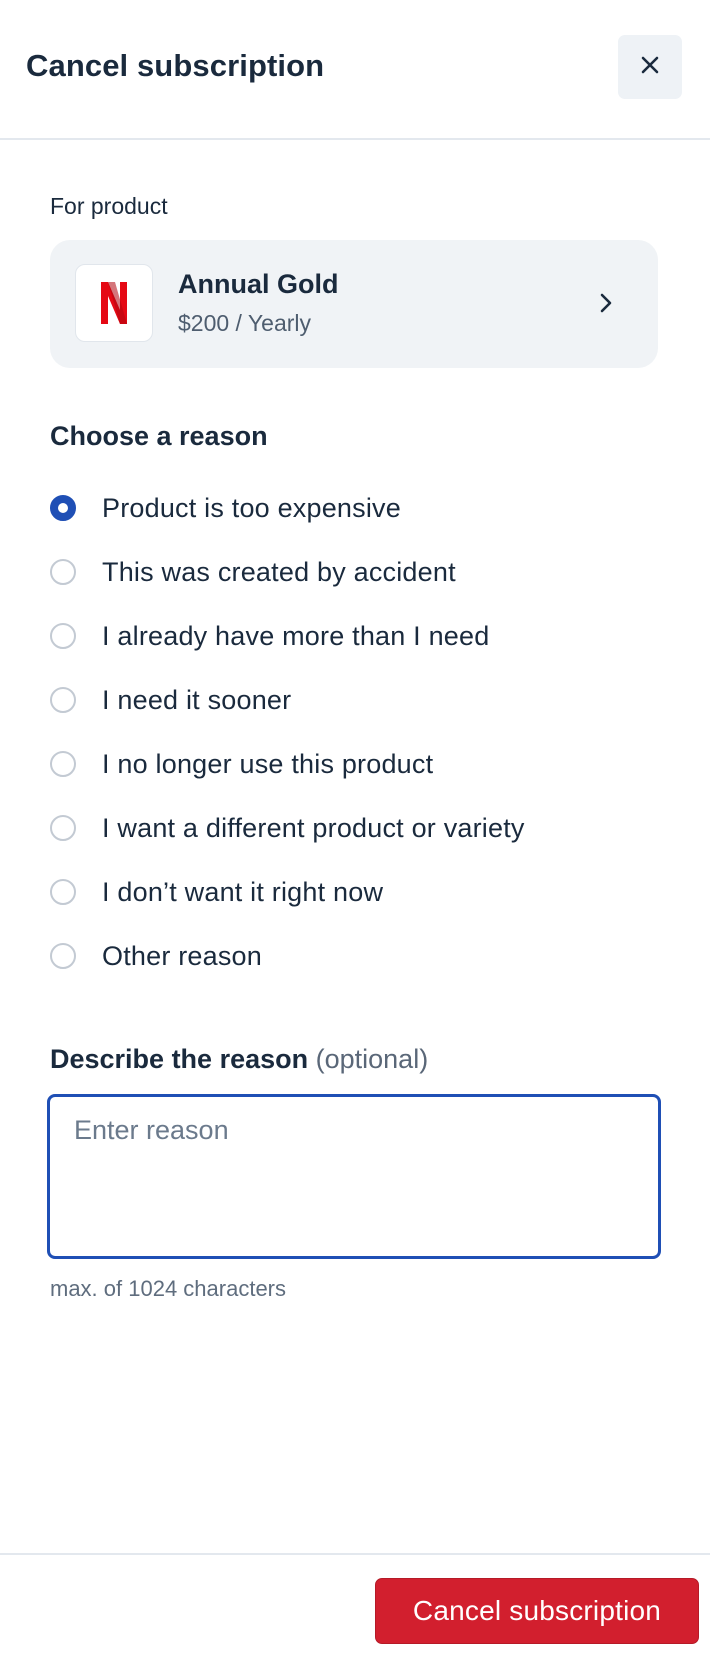  What do you see at coordinates (537, 1611) in the screenshot?
I see `cancel-subscription-button: Cancel subscription` at bounding box center [537, 1611].